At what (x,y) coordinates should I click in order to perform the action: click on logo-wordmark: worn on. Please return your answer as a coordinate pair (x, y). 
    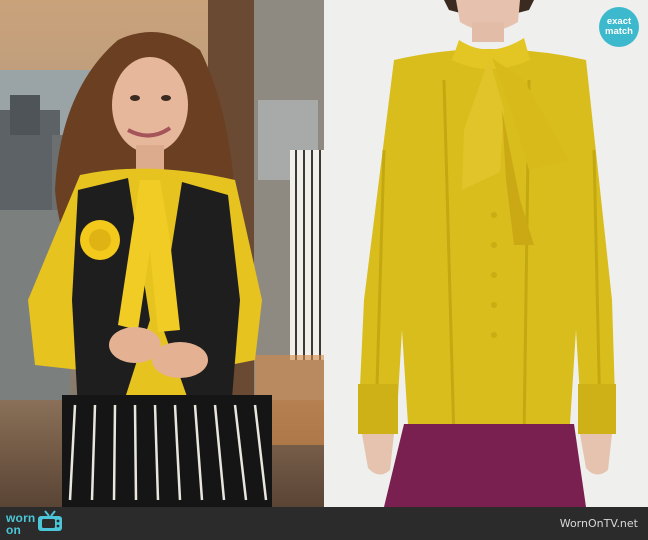
    Looking at the image, I should click on (20, 524).